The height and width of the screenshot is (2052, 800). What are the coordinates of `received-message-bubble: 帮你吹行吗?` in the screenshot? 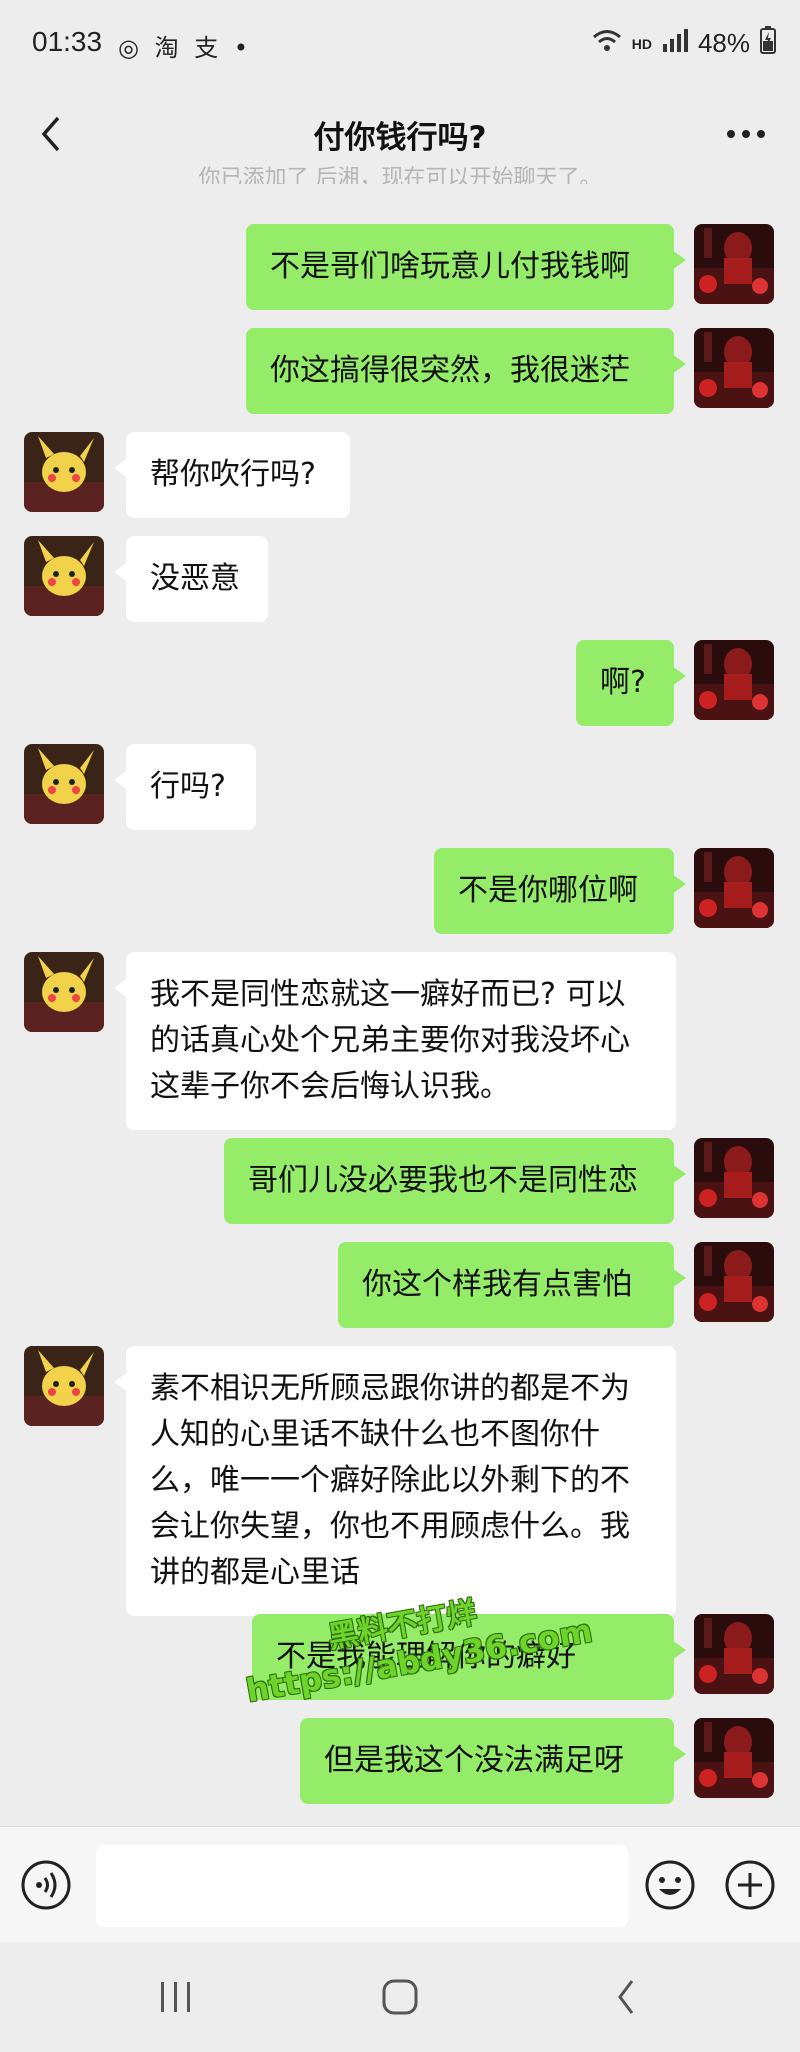 It's located at (232, 475).